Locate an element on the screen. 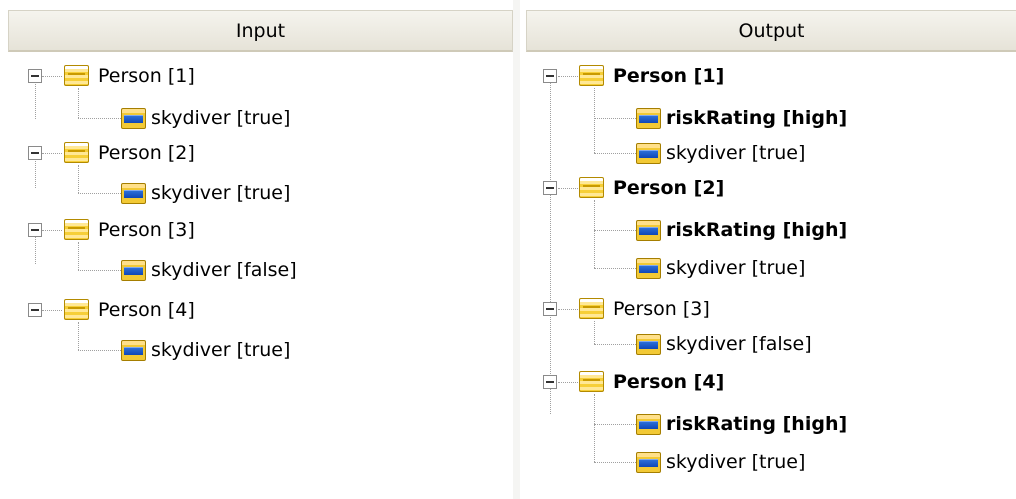 This screenshot has width=1016, height=499. output-column-header: Output is located at coordinates (771, 31).